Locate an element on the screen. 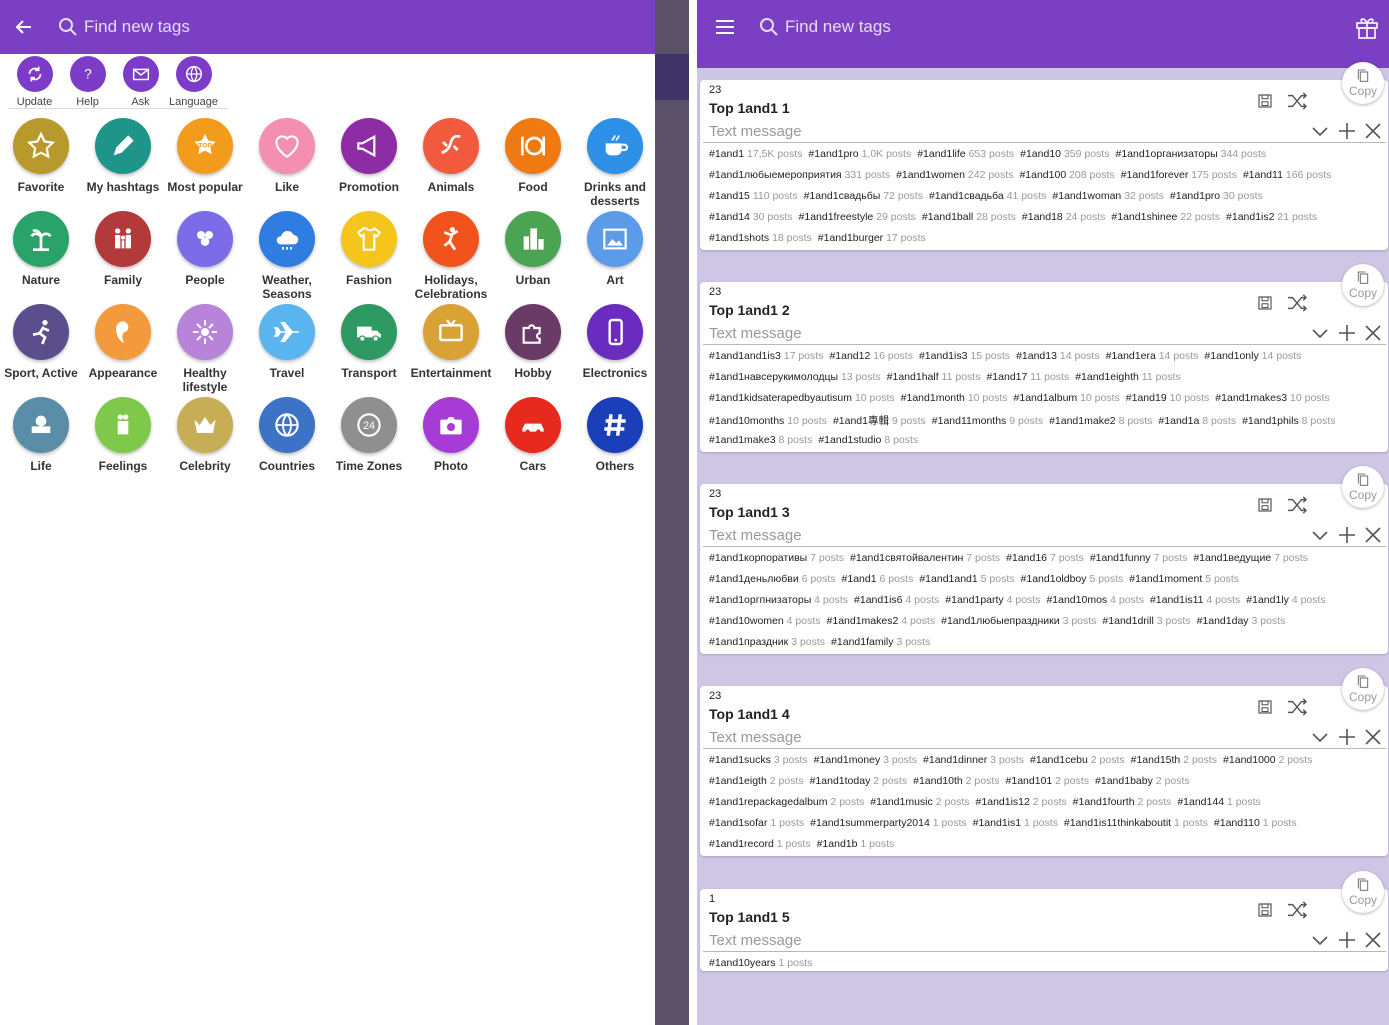 The image size is (1389, 1025). hashtag: #1and1dinner 3 posts is located at coordinates (973, 760).